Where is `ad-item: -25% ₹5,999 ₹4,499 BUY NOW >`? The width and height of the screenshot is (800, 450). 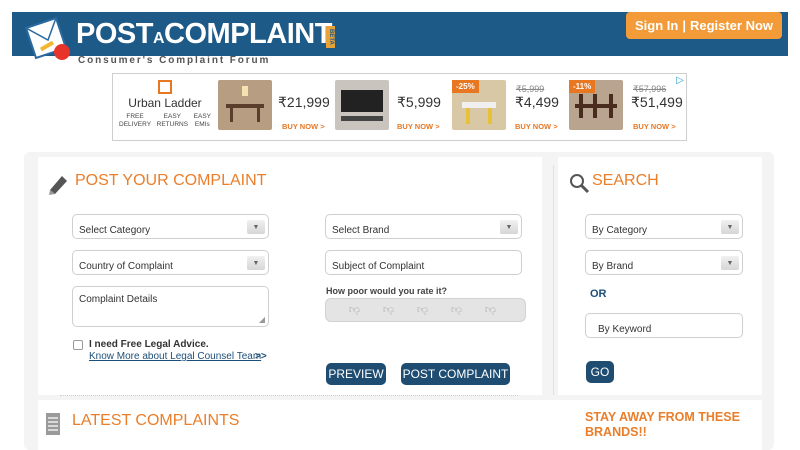
ad-item: -25% ₹5,999 ₹4,499 BUY NOW > is located at coordinates (508, 108).